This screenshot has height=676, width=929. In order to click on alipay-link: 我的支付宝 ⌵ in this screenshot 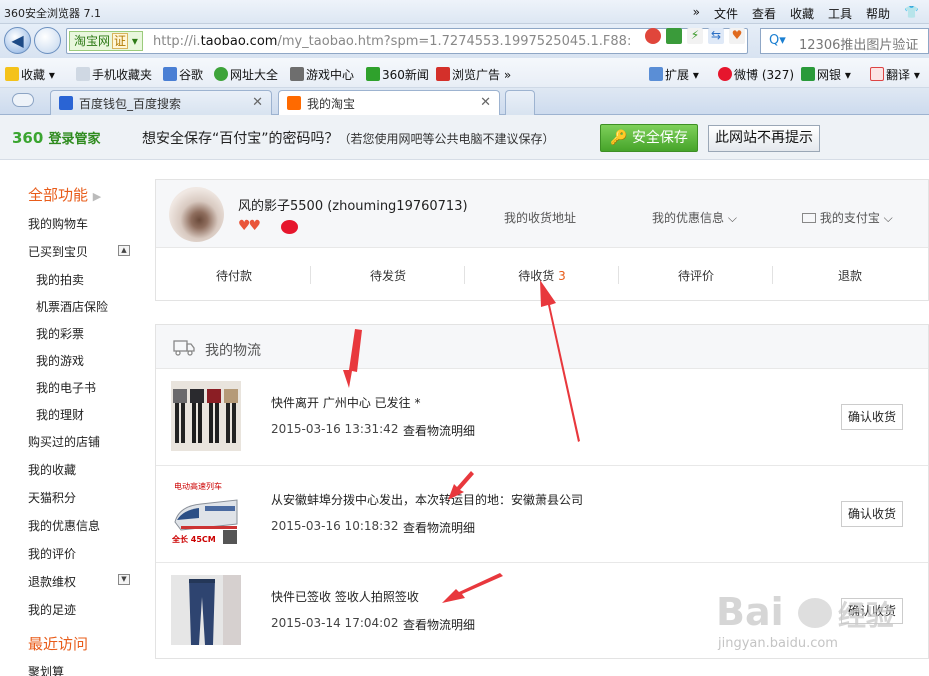, I will do `click(847, 217)`.